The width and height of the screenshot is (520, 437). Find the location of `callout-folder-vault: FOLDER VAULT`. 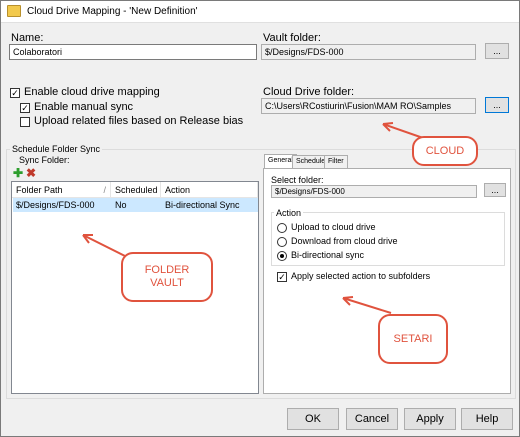

callout-folder-vault: FOLDER VAULT is located at coordinates (167, 277).